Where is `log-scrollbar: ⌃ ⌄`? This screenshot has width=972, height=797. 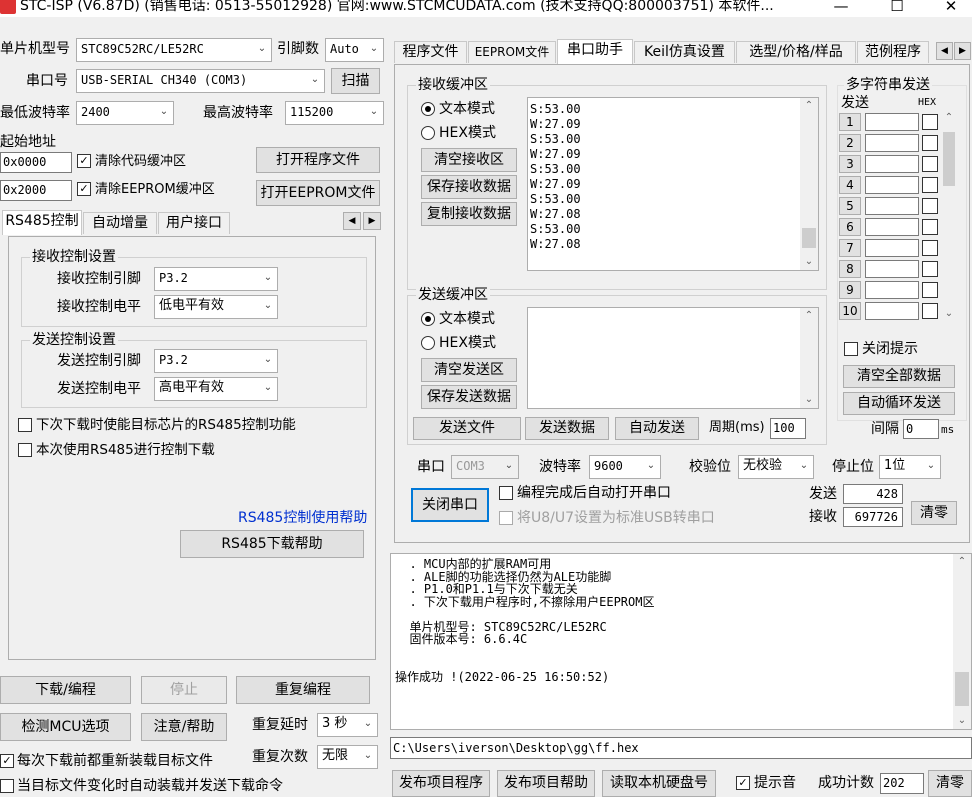
log-scrollbar: ⌃ ⌄ is located at coordinates (962, 641).